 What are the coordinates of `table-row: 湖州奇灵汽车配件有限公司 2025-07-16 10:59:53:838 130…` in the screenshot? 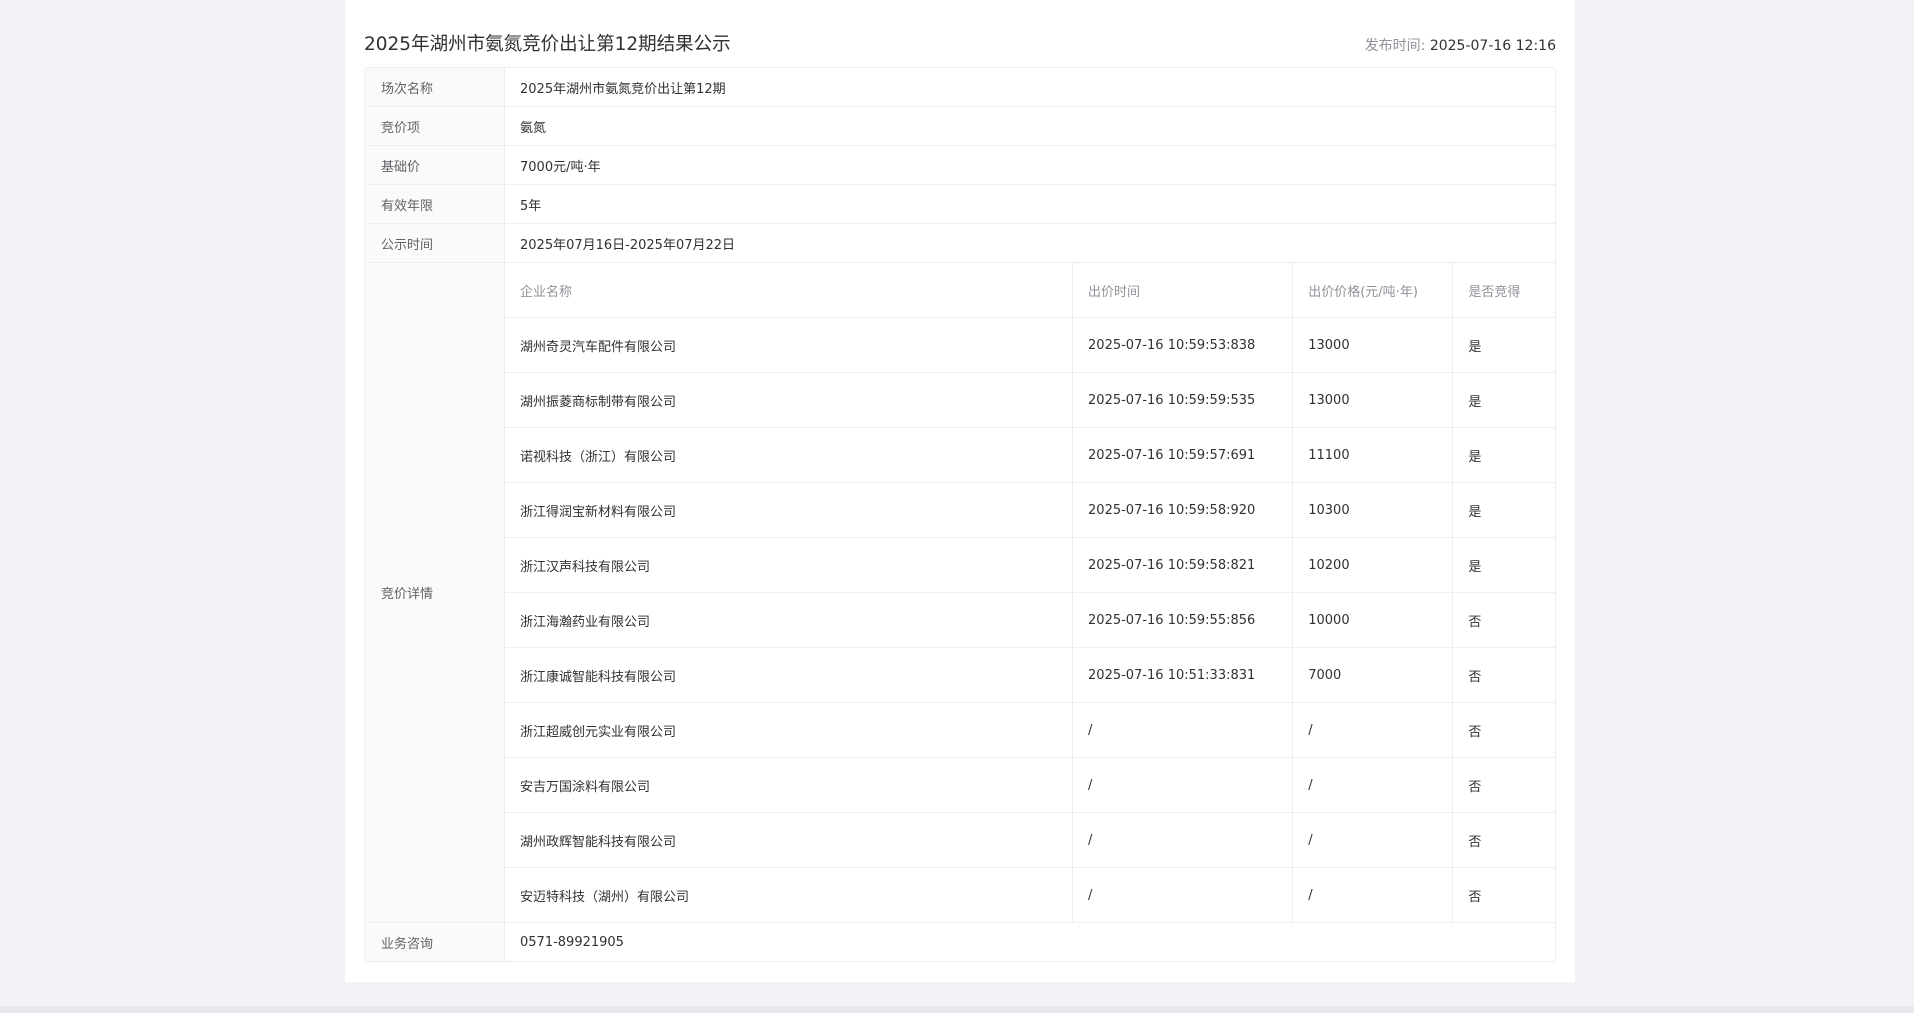 It's located at (1030, 345).